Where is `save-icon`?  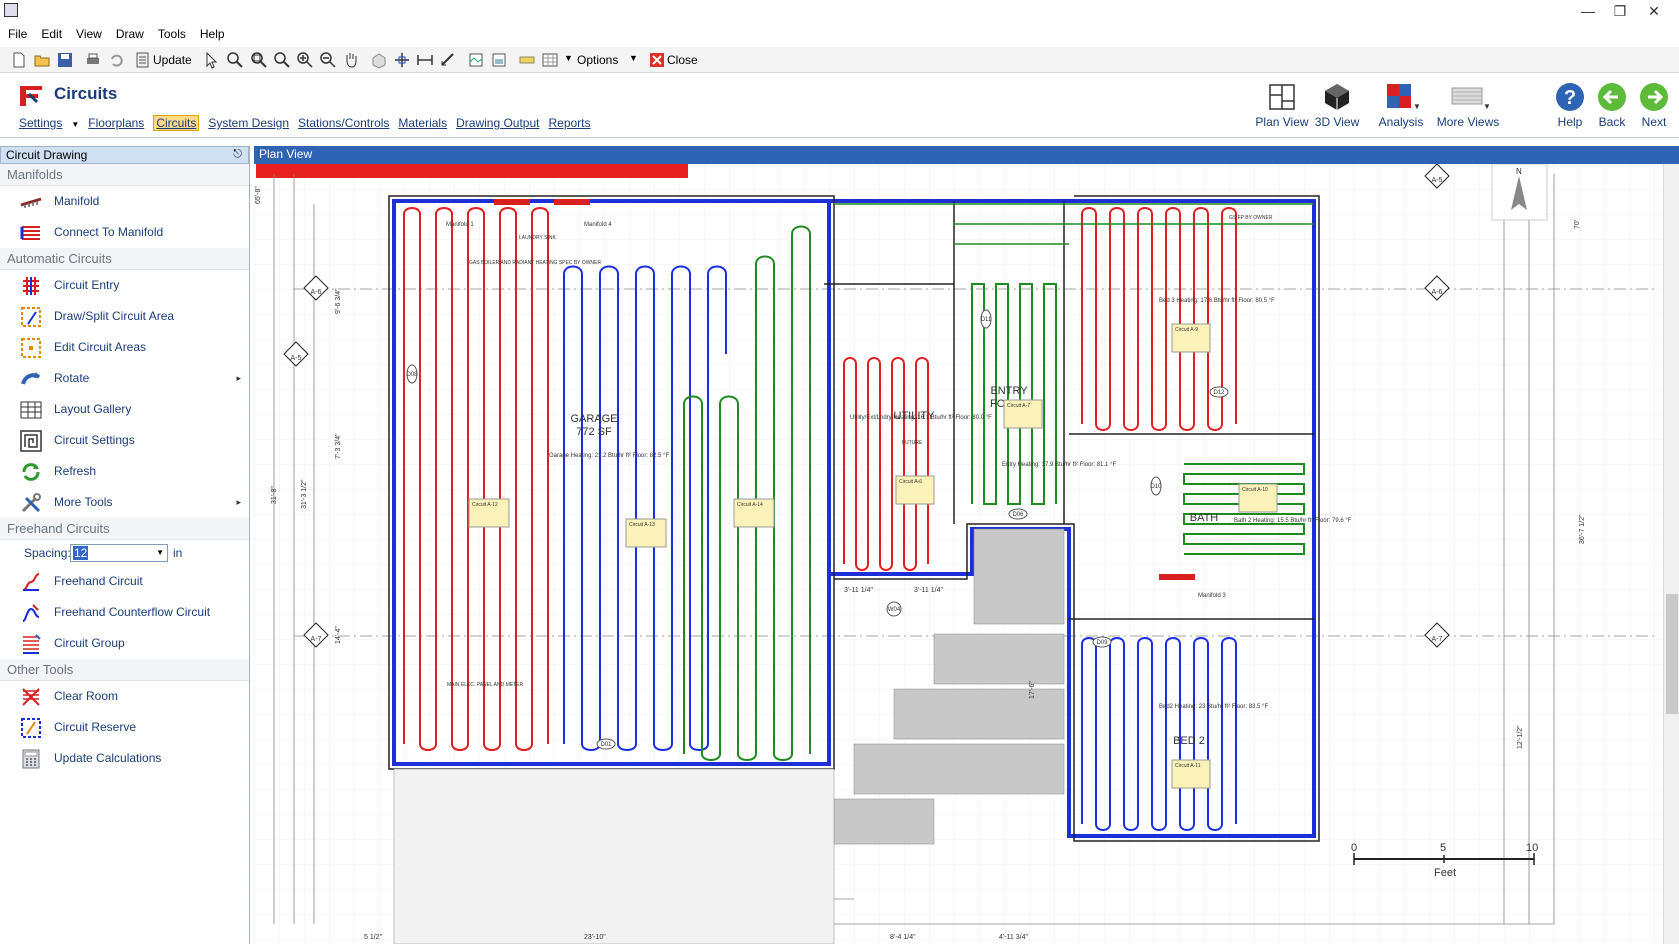
save-icon is located at coordinates (65, 60).